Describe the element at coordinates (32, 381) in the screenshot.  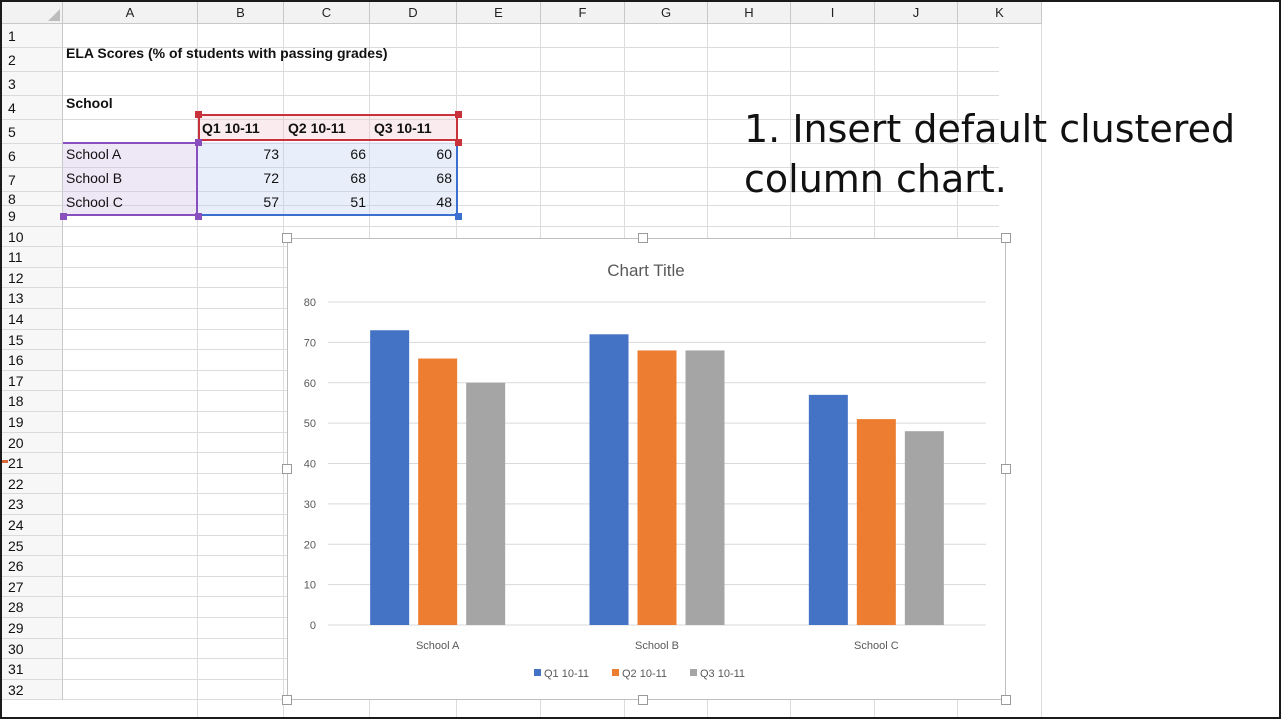
I see `row-header-17: 17` at that location.